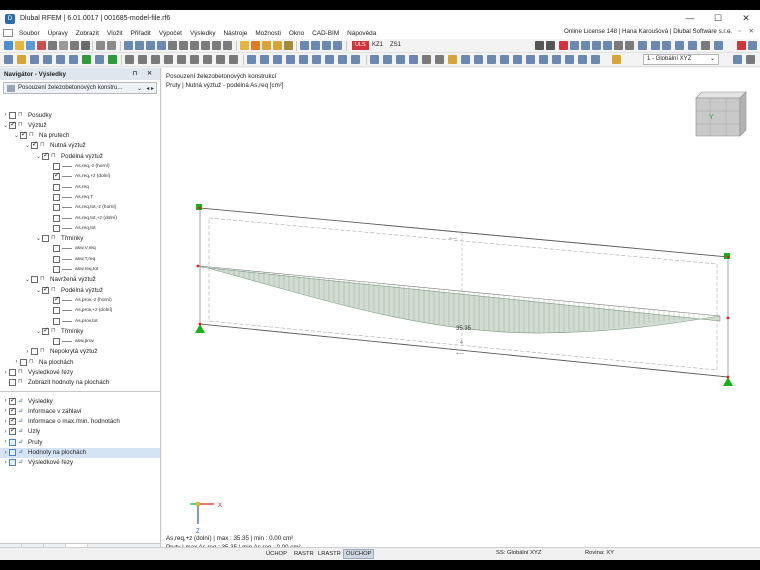  I want to click on display-tree-row: › ⊿ Pruty, so click(80, 442).